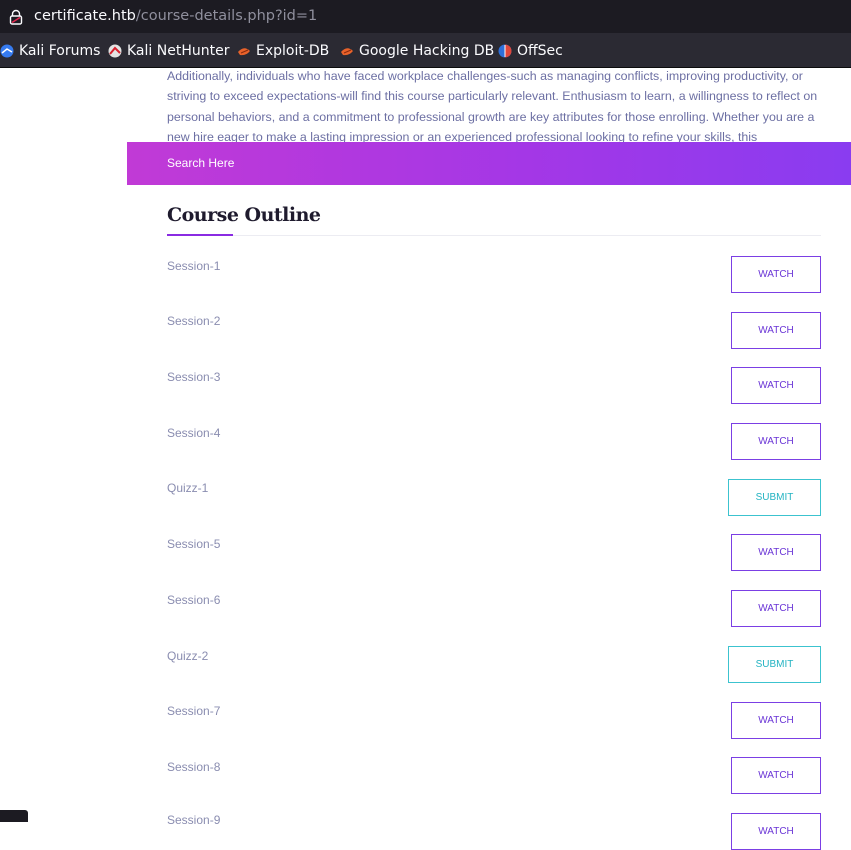 The image size is (851, 850). I want to click on session-label: Session-8, so click(194, 767).